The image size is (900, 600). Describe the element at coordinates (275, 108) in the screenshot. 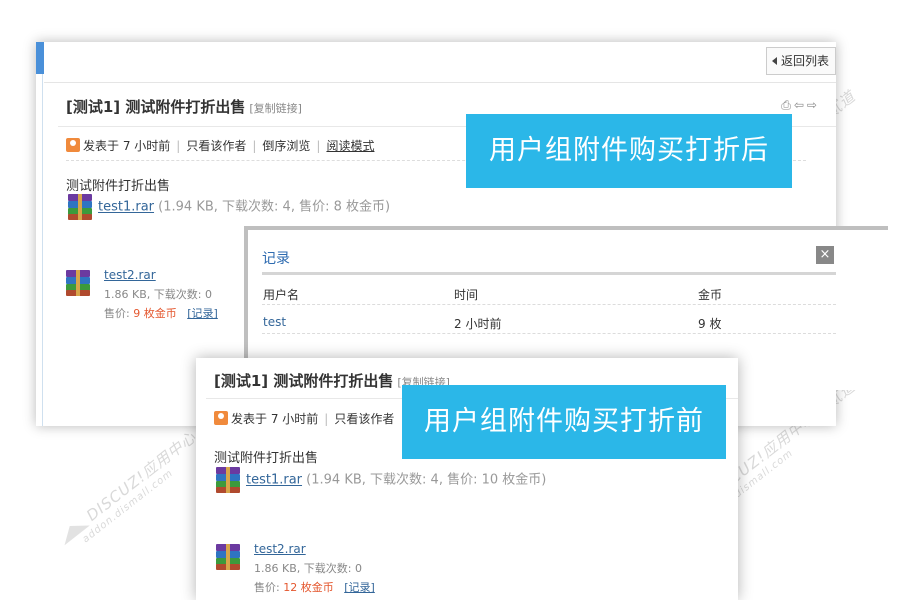

I see `copy-link: [复制链接]` at that location.